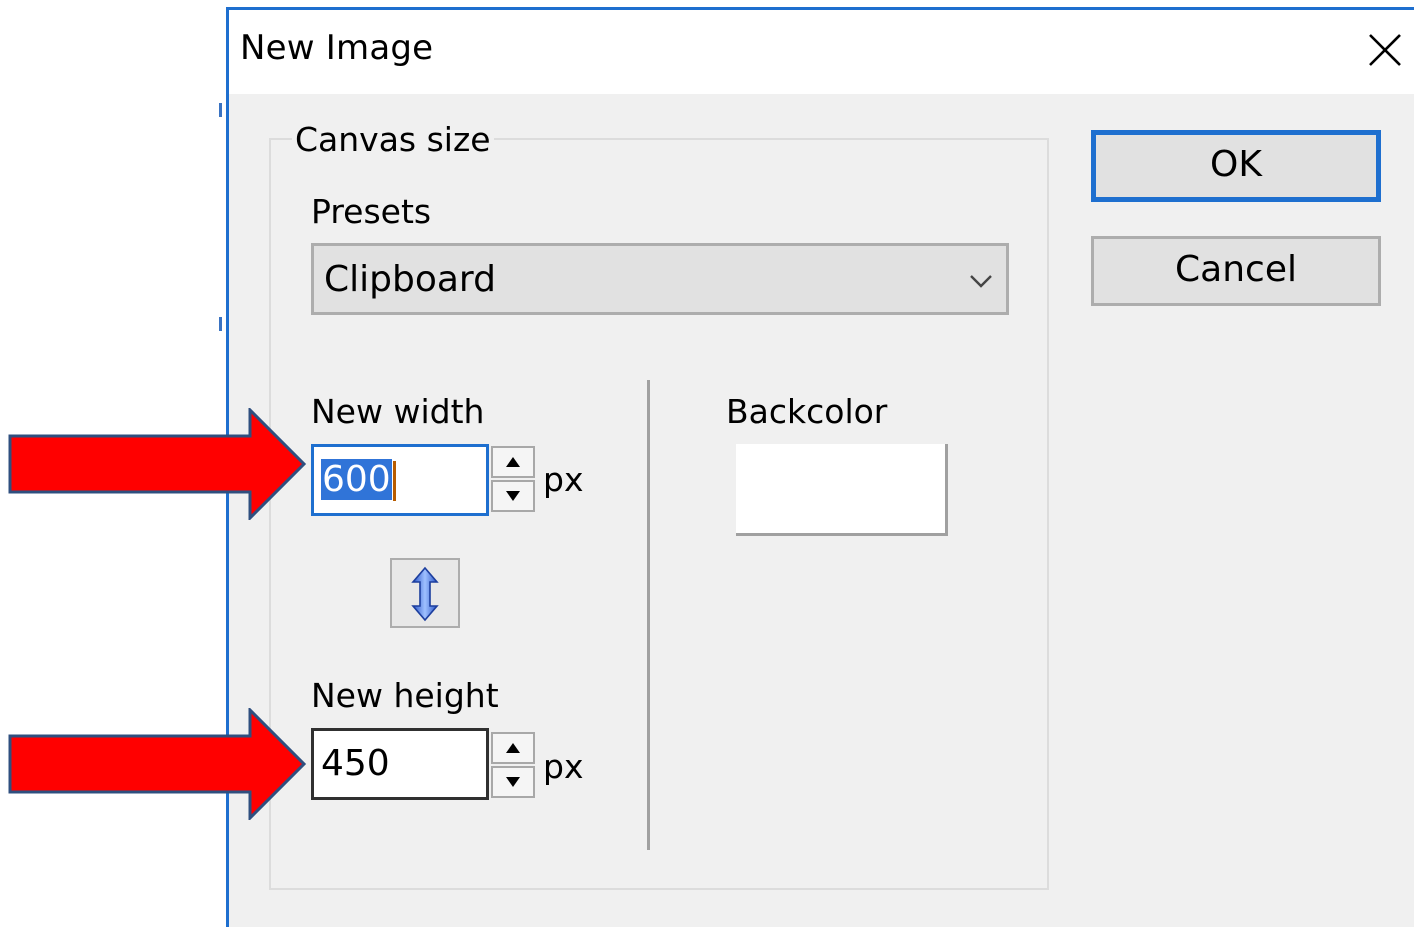  I want to click on new-height-spin-up-button, so click(513, 748).